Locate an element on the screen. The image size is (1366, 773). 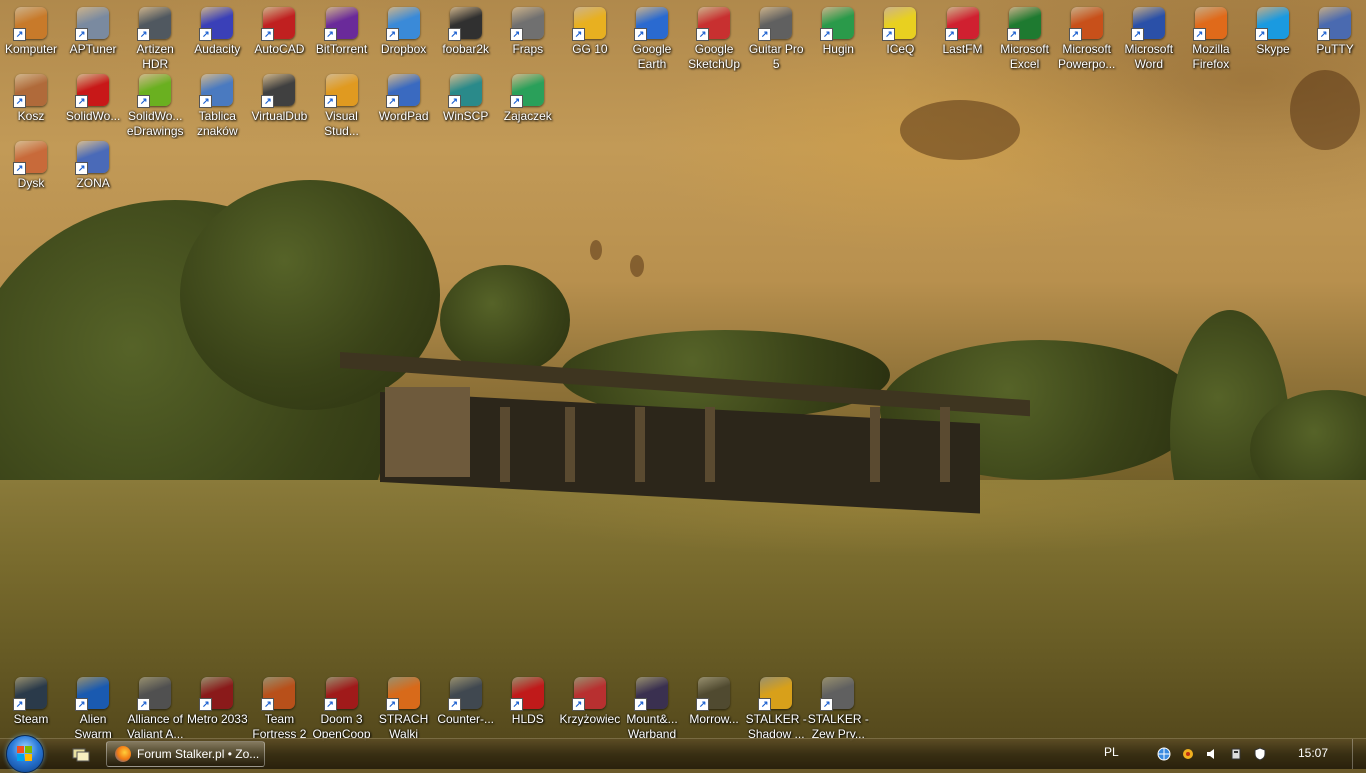
desktop-shortcut: ↗ Metro 2033 is located at coordinates (217, 701).